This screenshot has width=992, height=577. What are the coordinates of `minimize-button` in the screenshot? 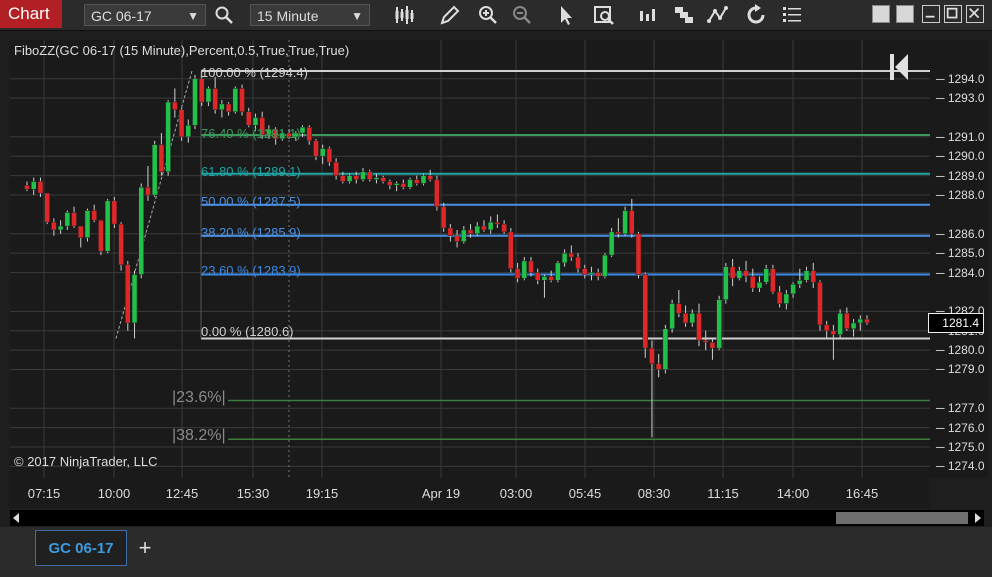 It's located at (931, 14).